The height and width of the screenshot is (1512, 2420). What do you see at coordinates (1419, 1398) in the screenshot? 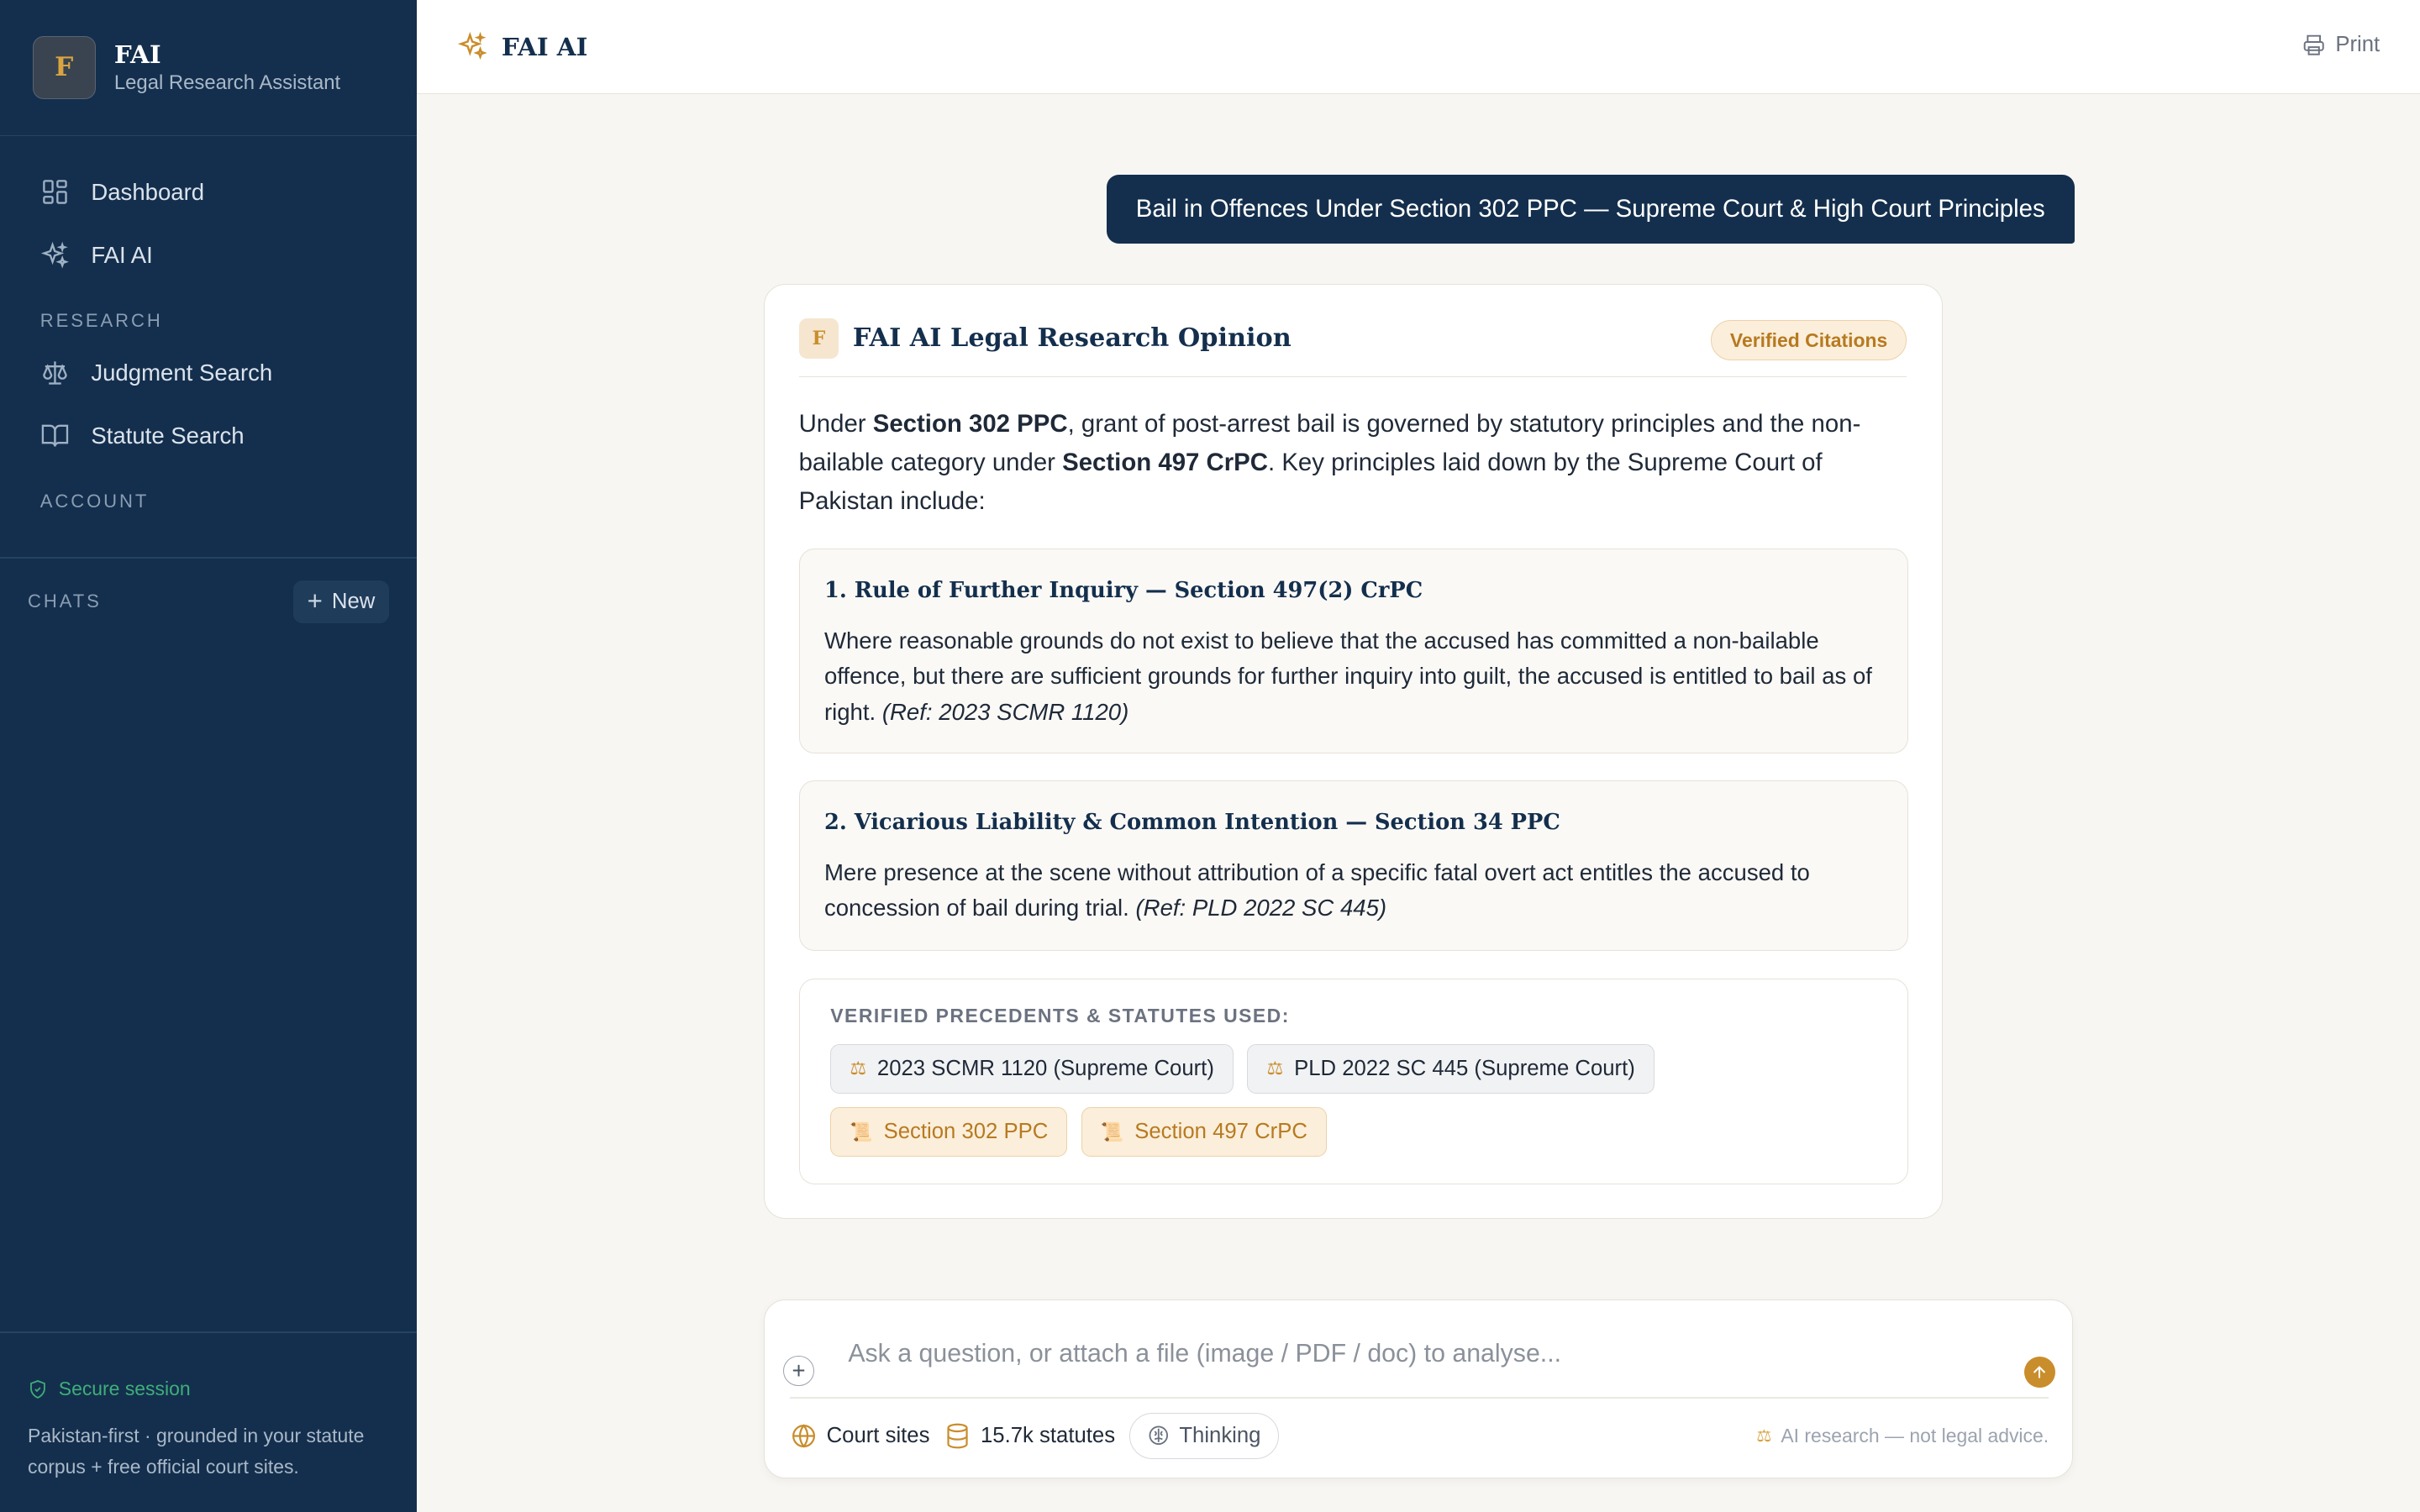
I see `composer-divider` at bounding box center [1419, 1398].